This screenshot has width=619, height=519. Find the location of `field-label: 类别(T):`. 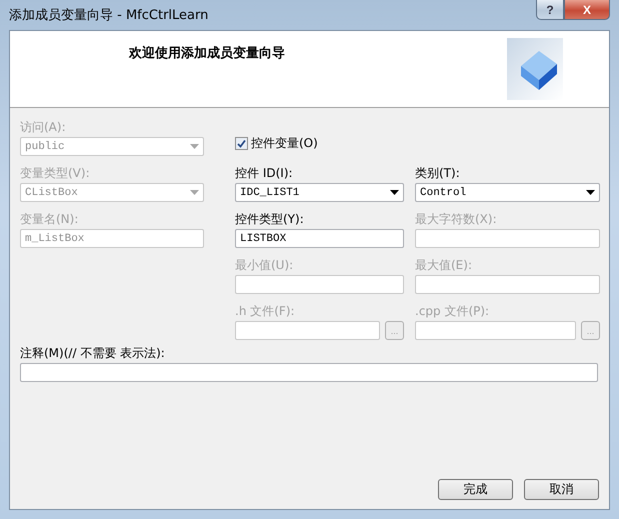

field-label: 类别(T): is located at coordinates (438, 173).